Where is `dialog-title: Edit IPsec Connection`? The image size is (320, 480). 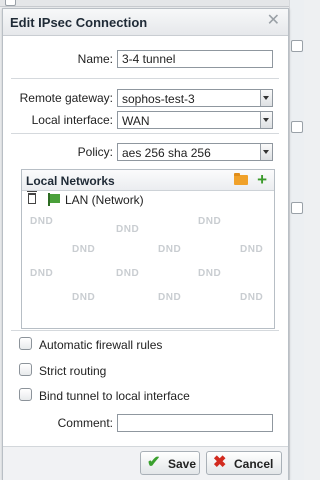
dialog-title: Edit IPsec Connection is located at coordinates (79, 22).